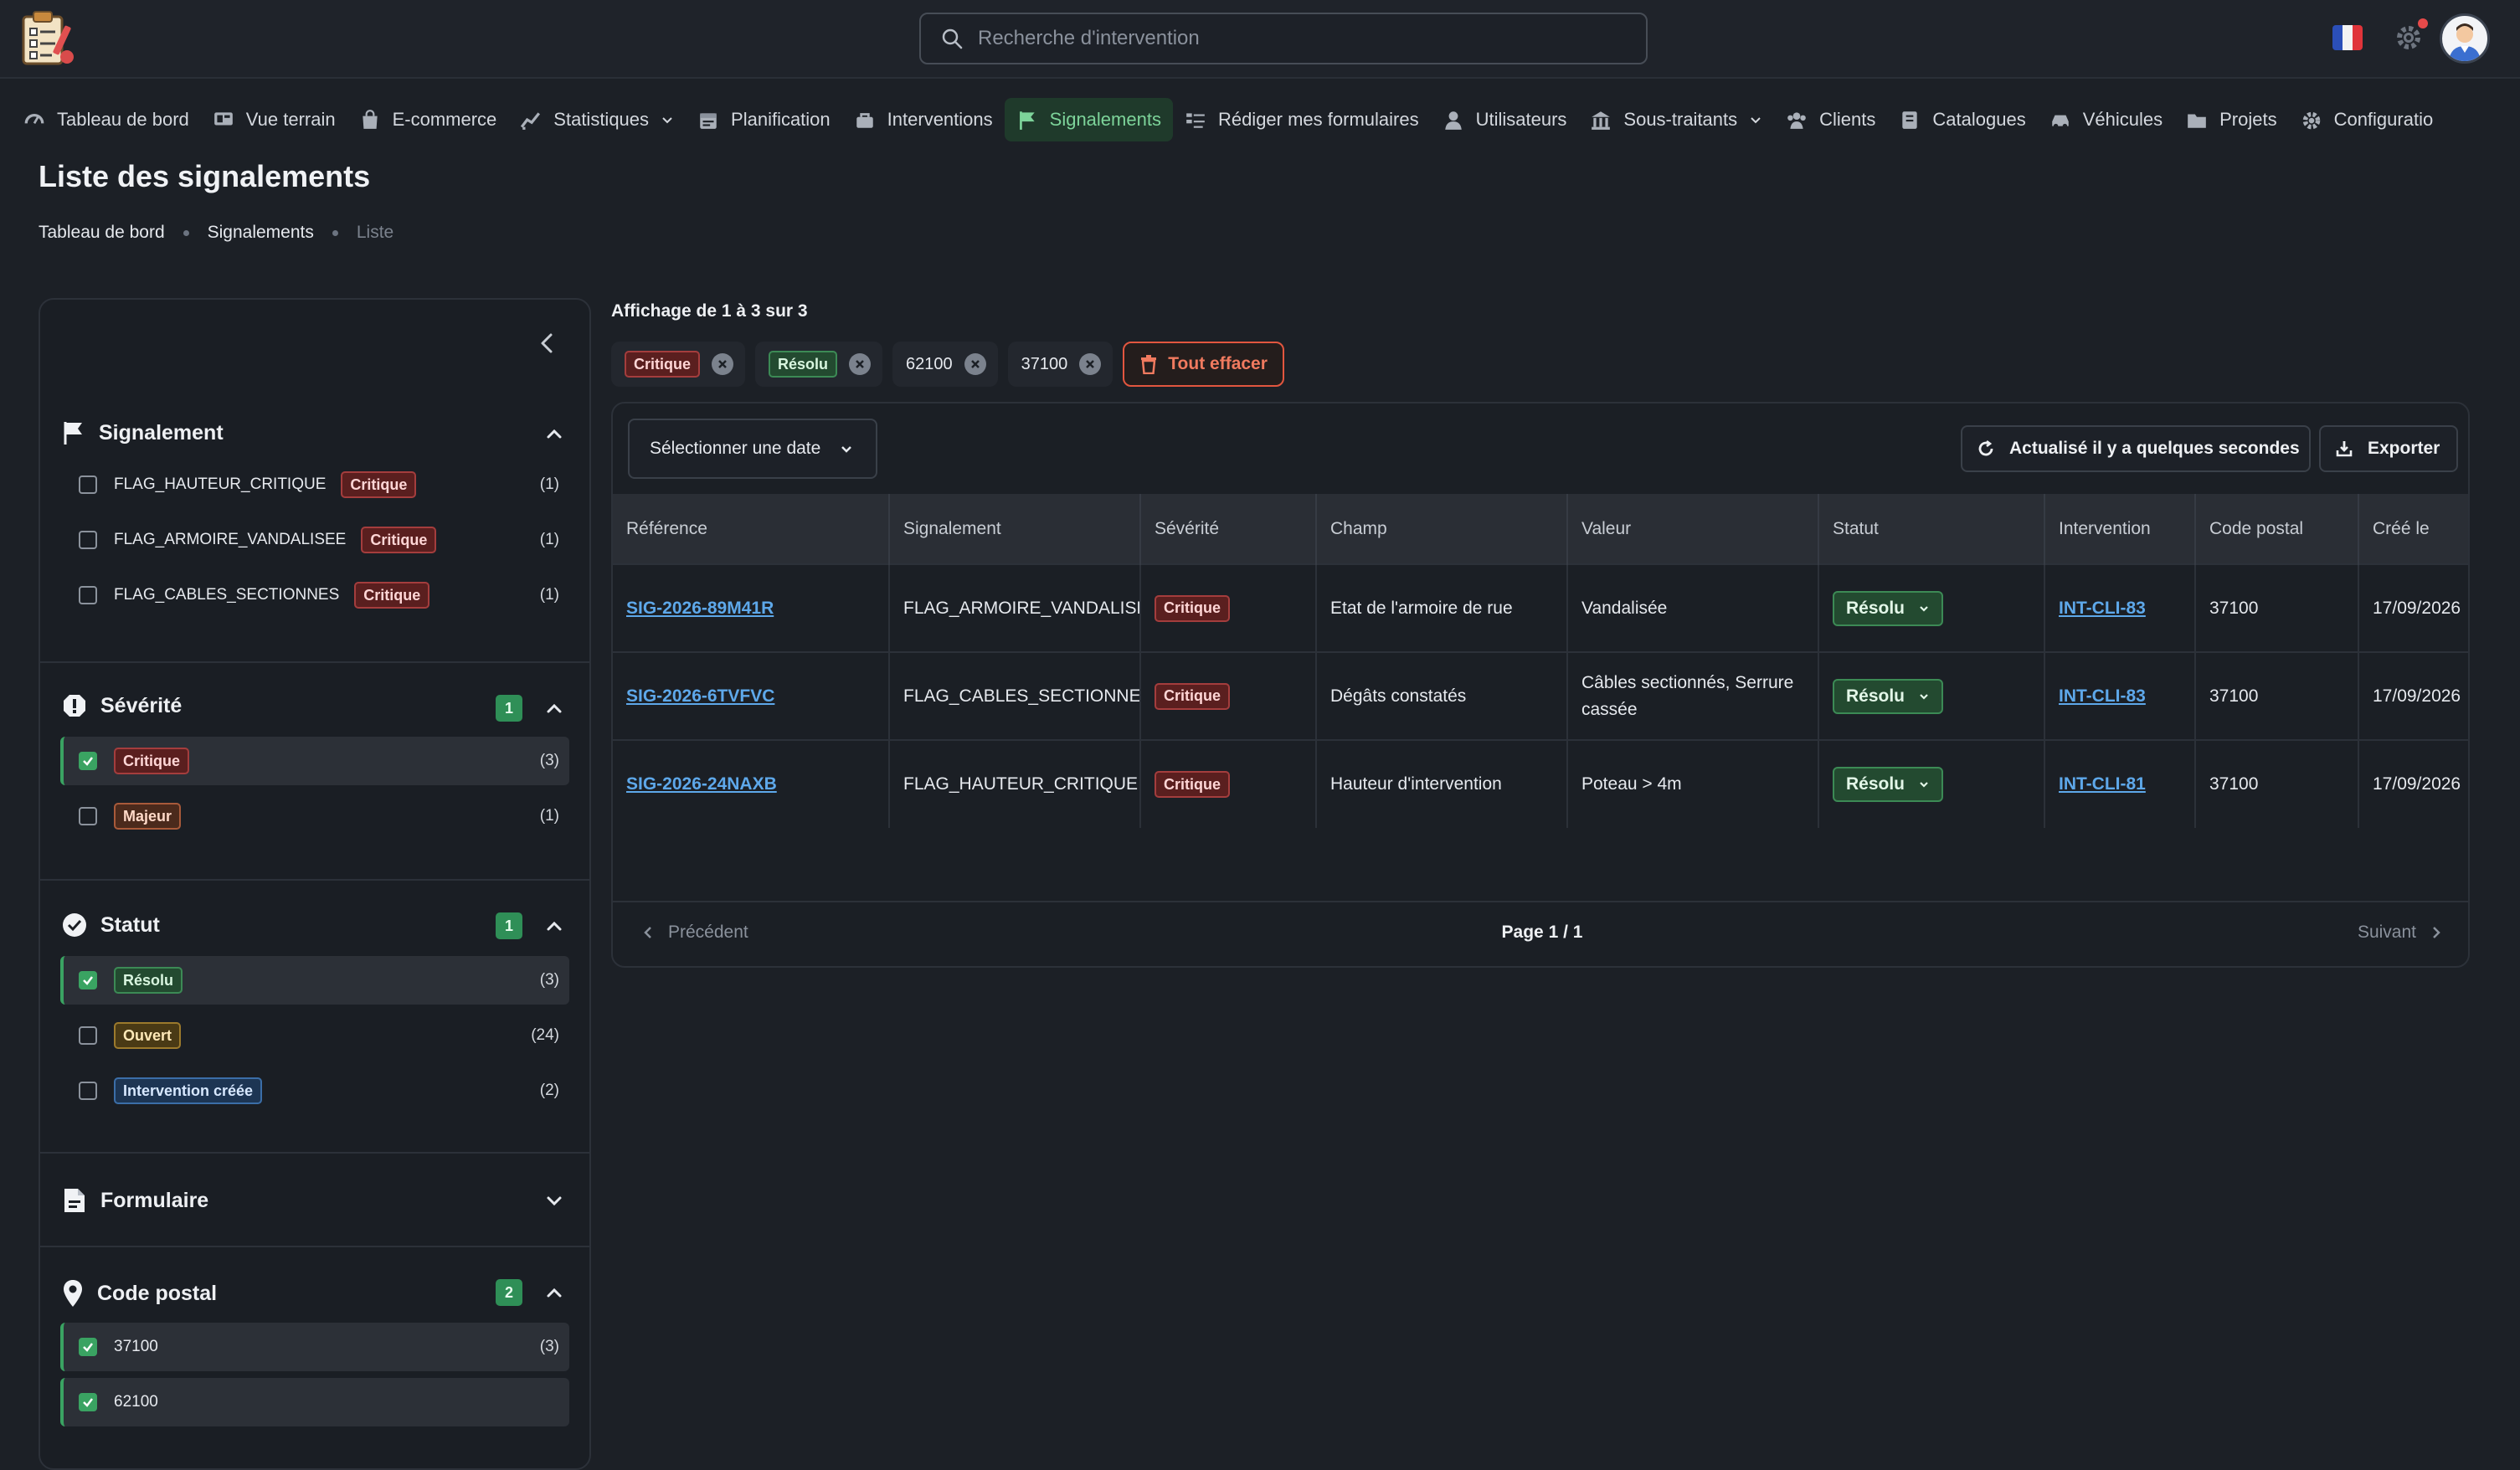  I want to click on nav-item-configuratio: Configuratio, so click(2367, 120).